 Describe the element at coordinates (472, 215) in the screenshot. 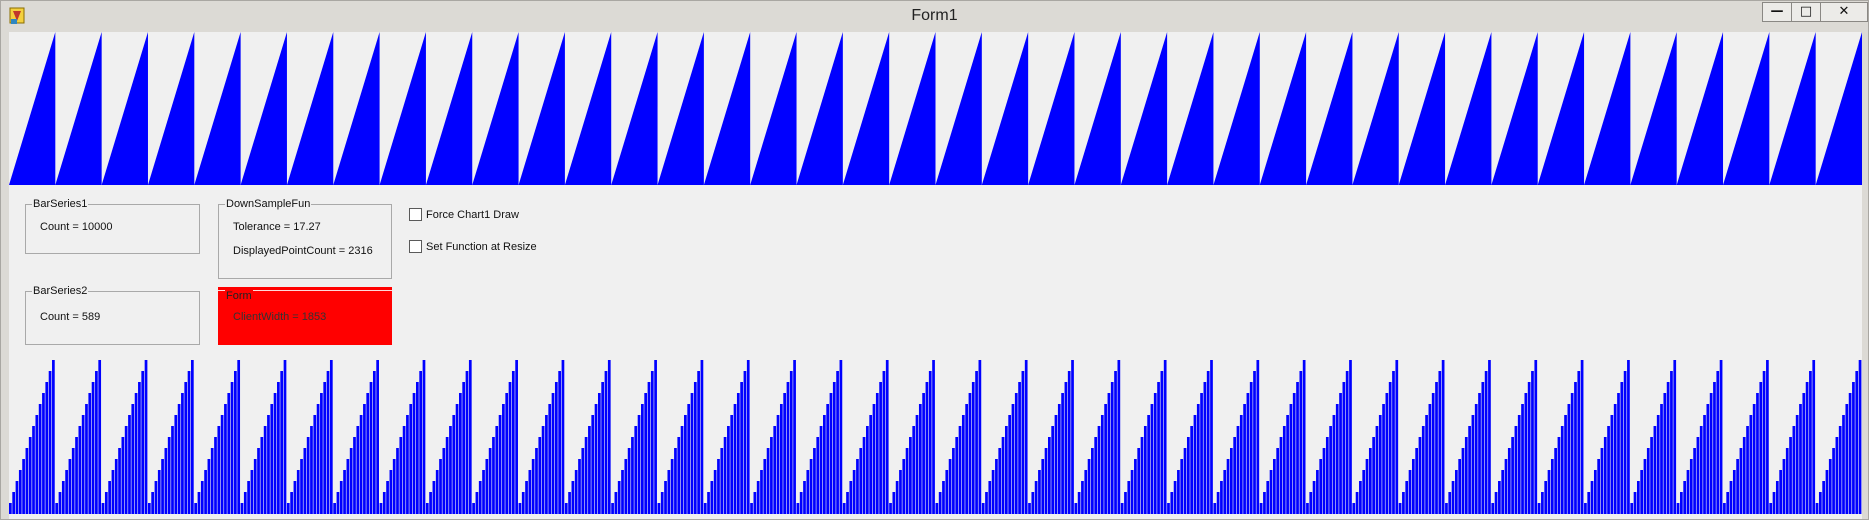

I see `force-chart1-draw-label: Force Chart1 Draw` at that location.